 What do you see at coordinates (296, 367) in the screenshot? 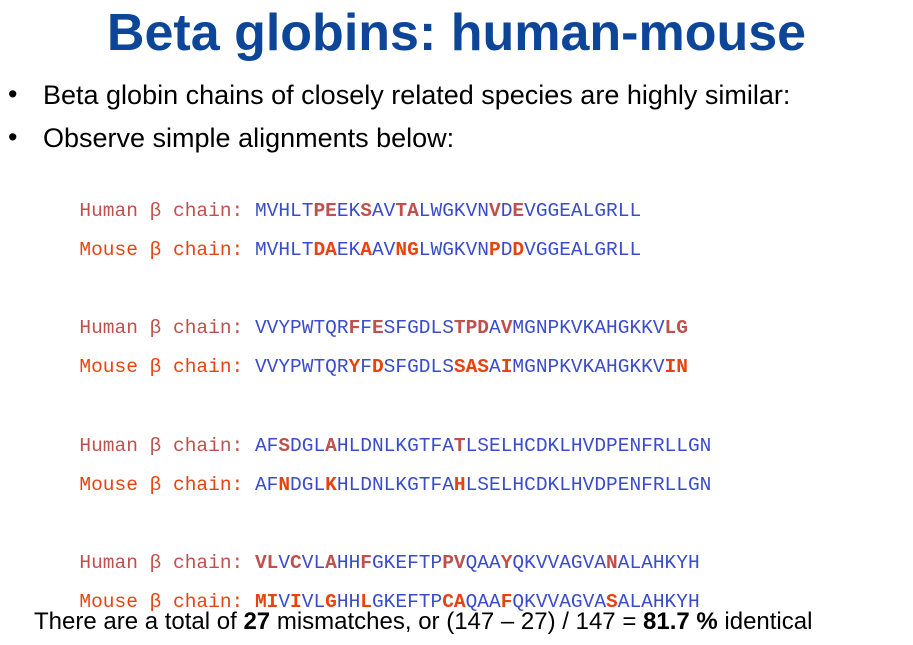
I see `residue: P` at bounding box center [296, 367].